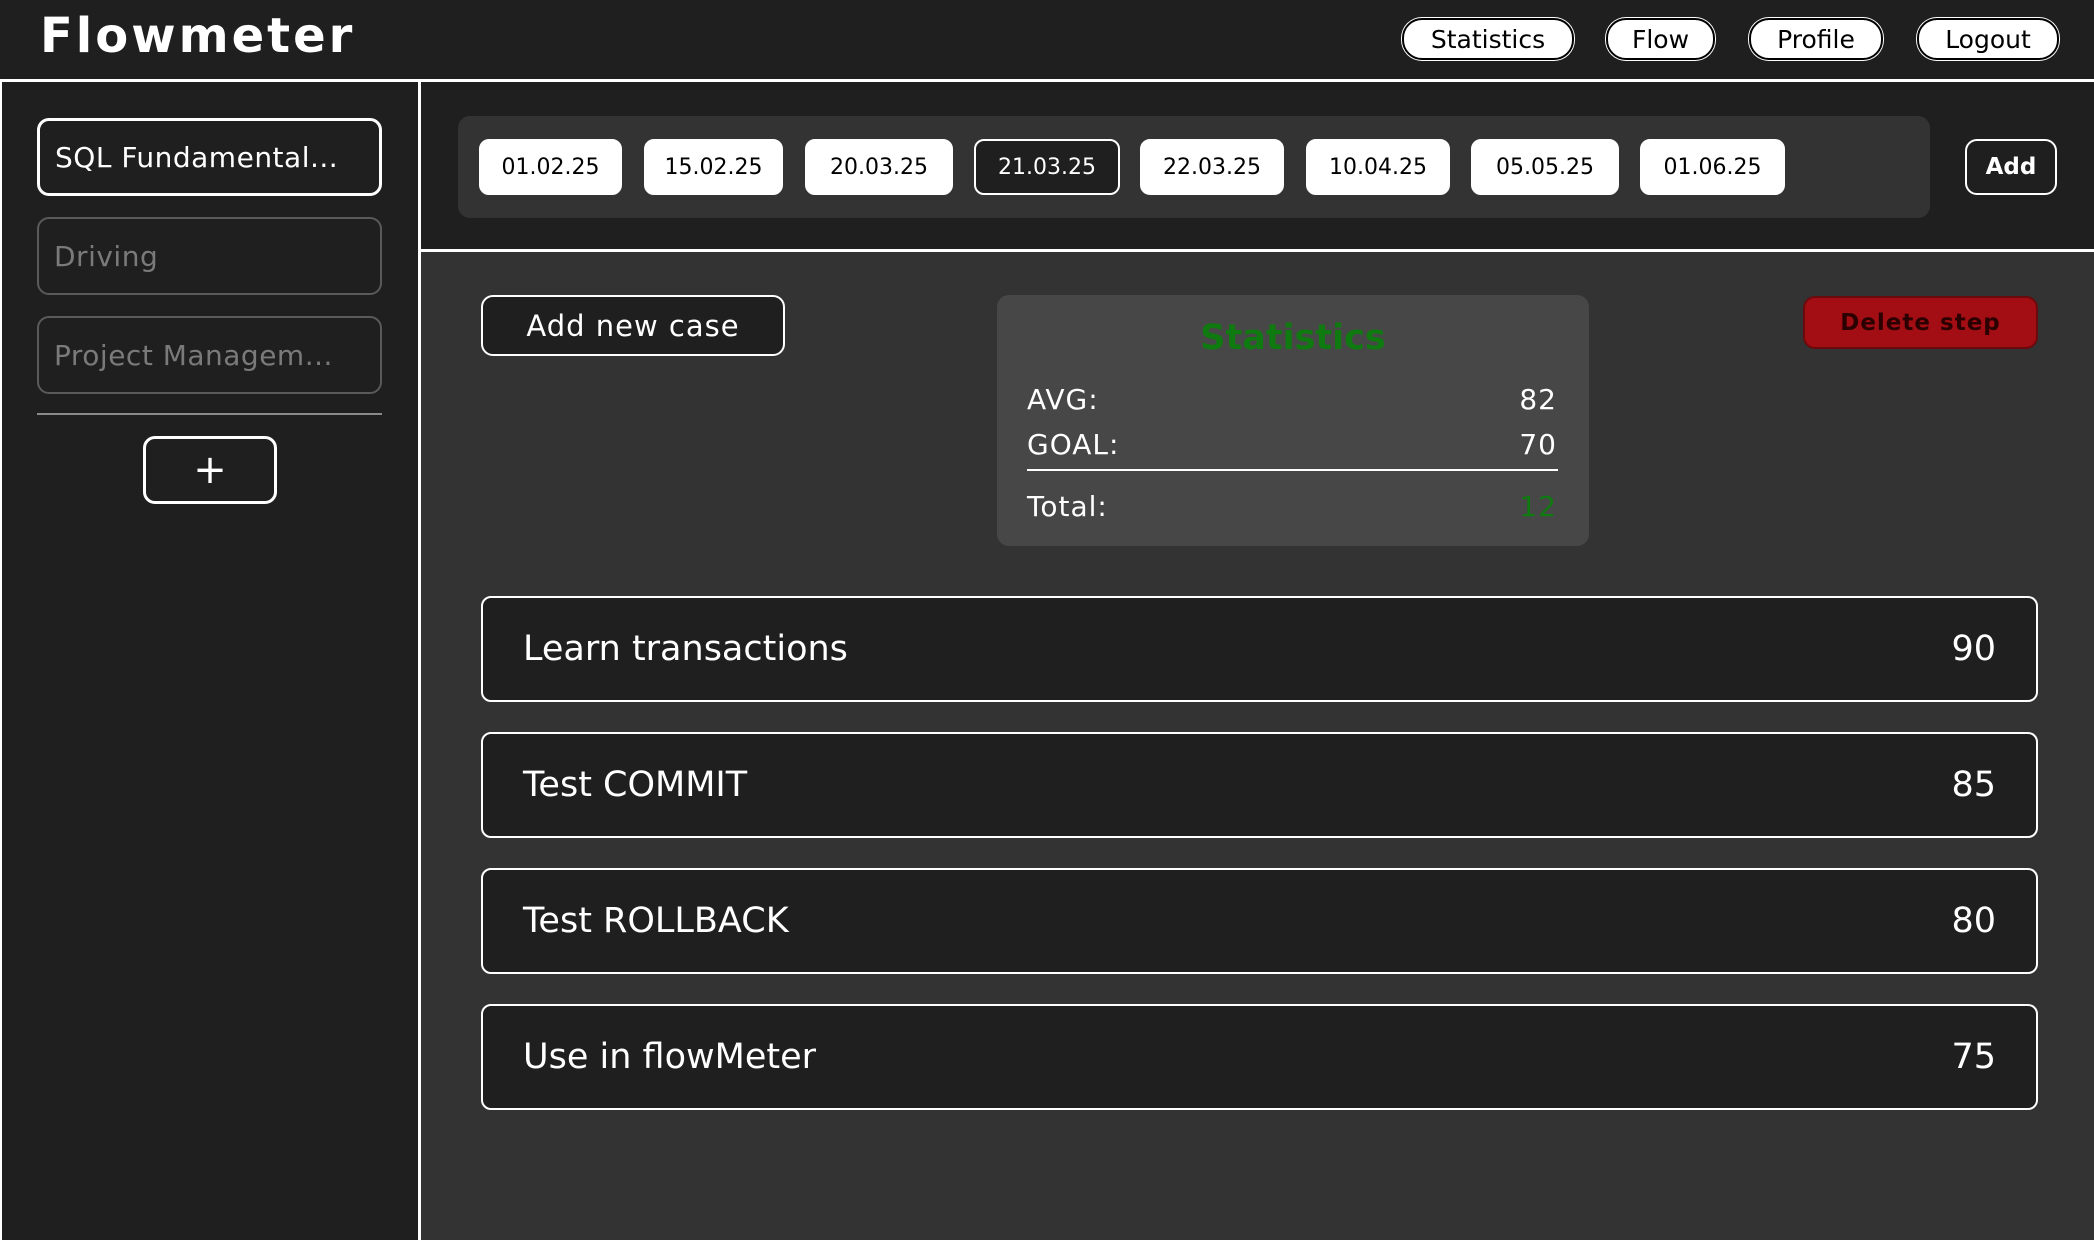  Describe the element at coordinates (1816, 39) in the screenshot. I see `nav-profile-button: Profile` at that location.